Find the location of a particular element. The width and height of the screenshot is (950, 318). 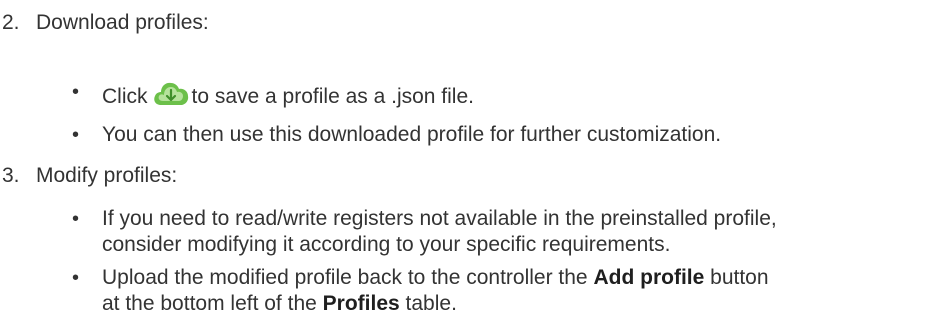

profiles-table-reference: Profiles is located at coordinates (361, 303).